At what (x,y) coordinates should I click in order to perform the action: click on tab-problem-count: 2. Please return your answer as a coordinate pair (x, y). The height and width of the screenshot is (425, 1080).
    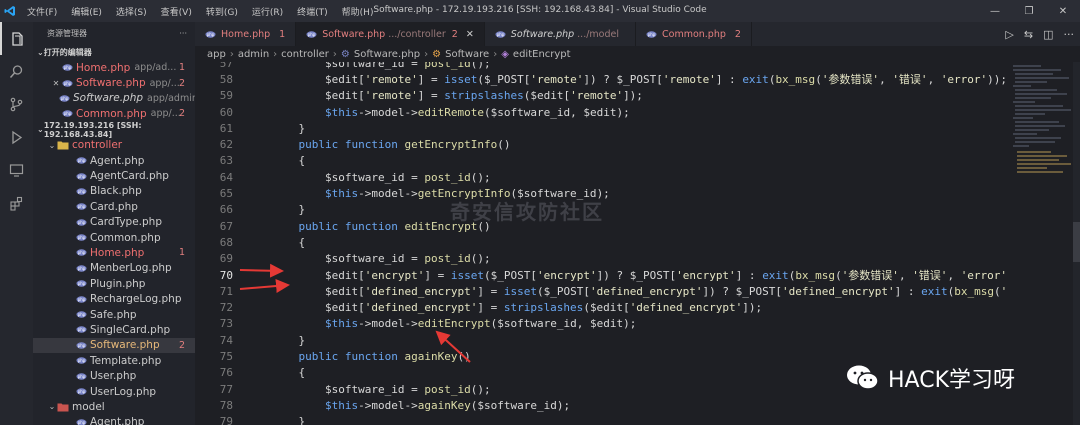
    Looking at the image, I should click on (737, 34).